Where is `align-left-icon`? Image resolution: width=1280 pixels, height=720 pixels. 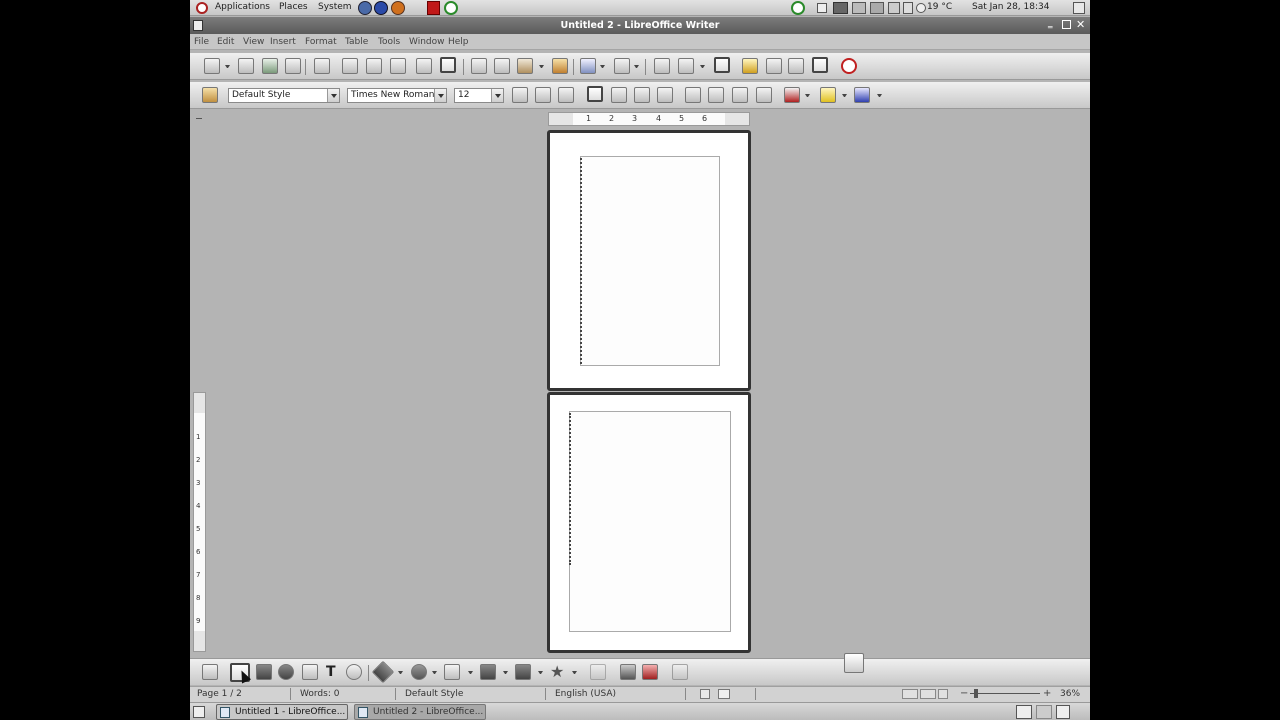 align-left-icon is located at coordinates (595, 94).